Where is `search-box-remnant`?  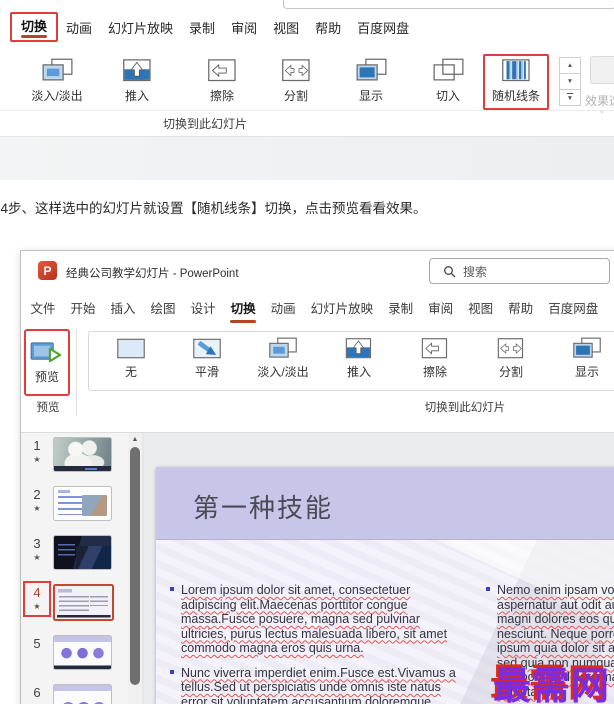
search-box-remnant is located at coordinates (448, 4).